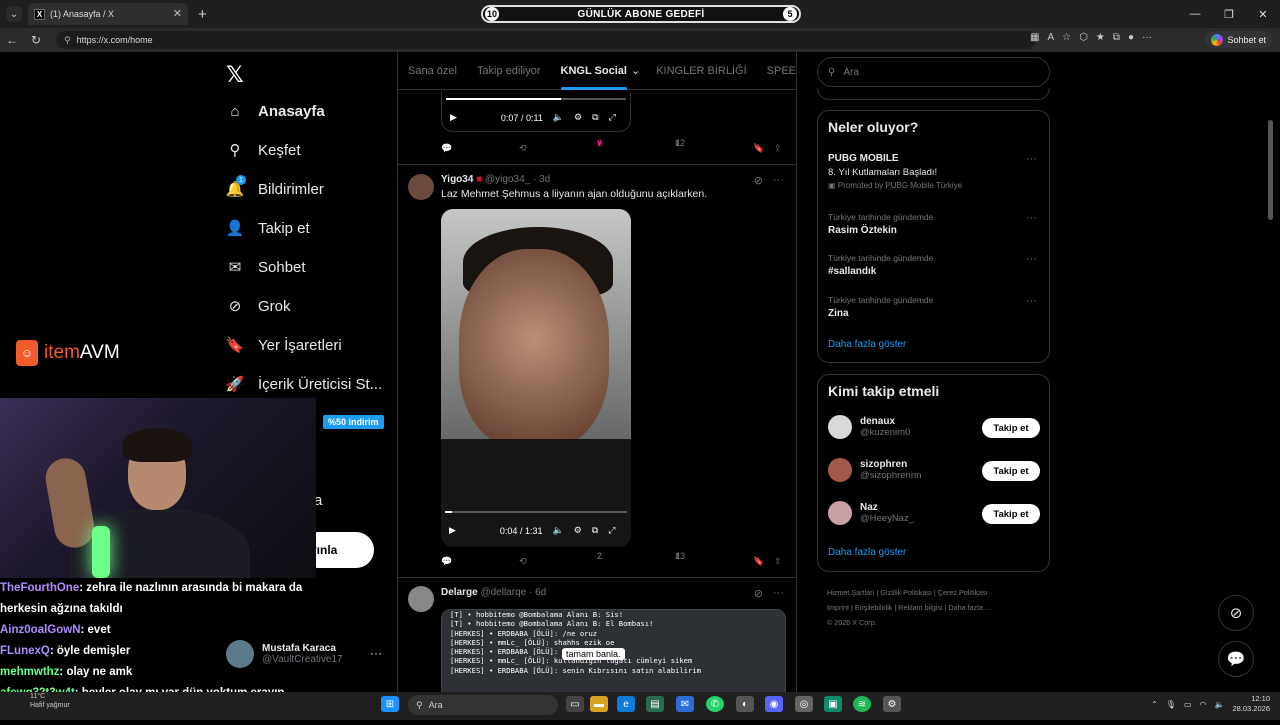 This screenshot has height=725, width=1280. What do you see at coordinates (540, 592) in the screenshot?
I see `post-age: 6d` at bounding box center [540, 592].